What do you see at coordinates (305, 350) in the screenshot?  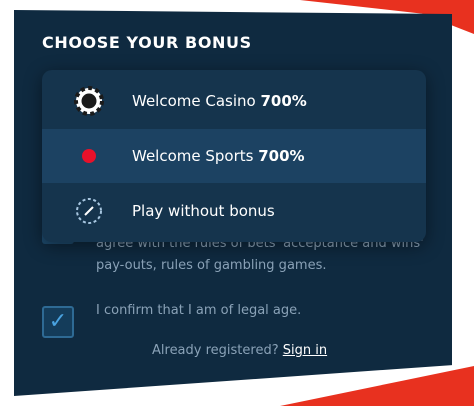 I see `signin-link: Sign in` at bounding box center [305, 350].